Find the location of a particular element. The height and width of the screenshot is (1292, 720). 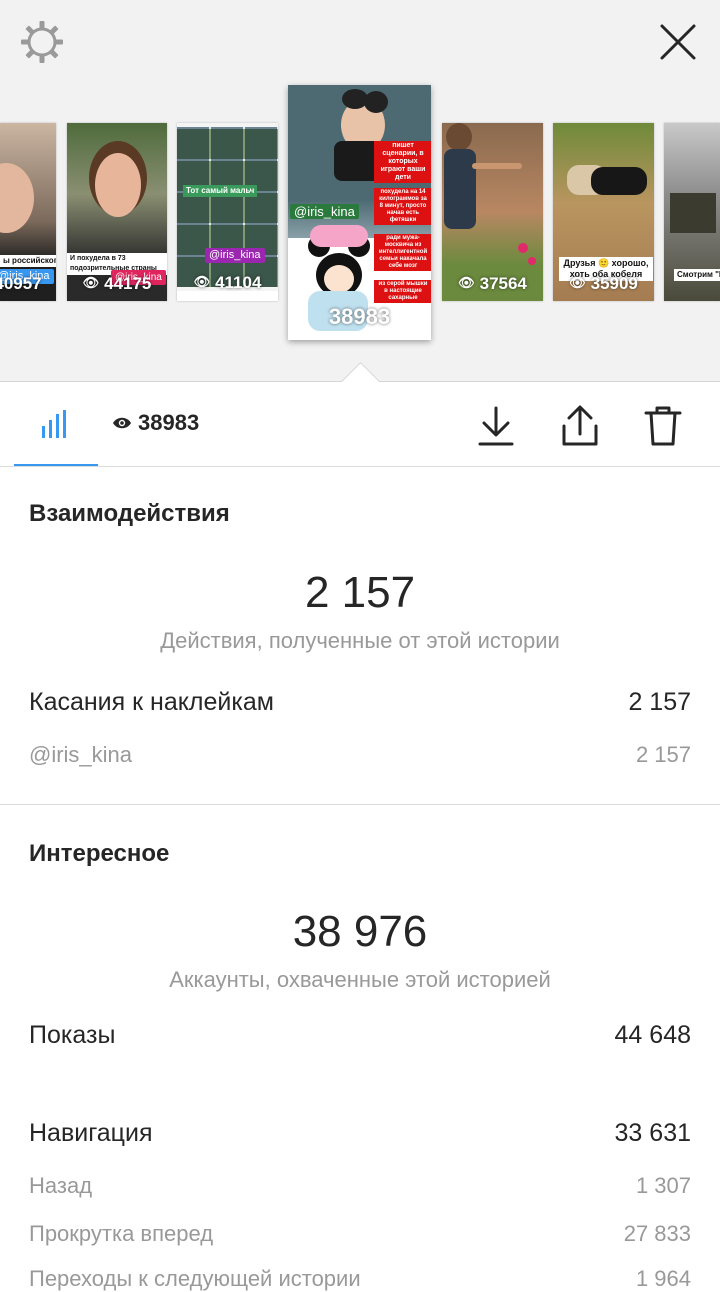

insights-toolbar: 38983 is located at coordinates (360, 424).